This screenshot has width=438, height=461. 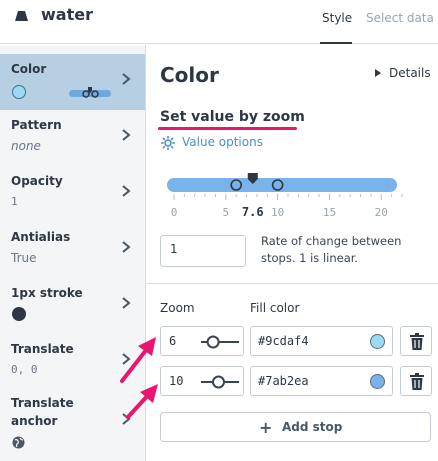 What do you see at coordinates (253, 212) in the screenshot?
I see `current-zoom-label: 7.6` at bounding box center [253, 212].